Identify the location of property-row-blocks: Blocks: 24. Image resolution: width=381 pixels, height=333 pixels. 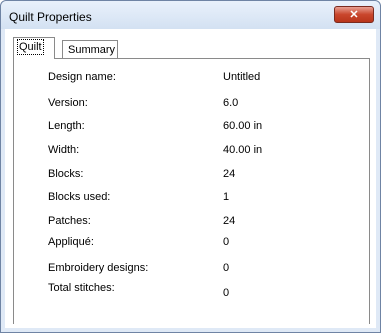
(191, 176).